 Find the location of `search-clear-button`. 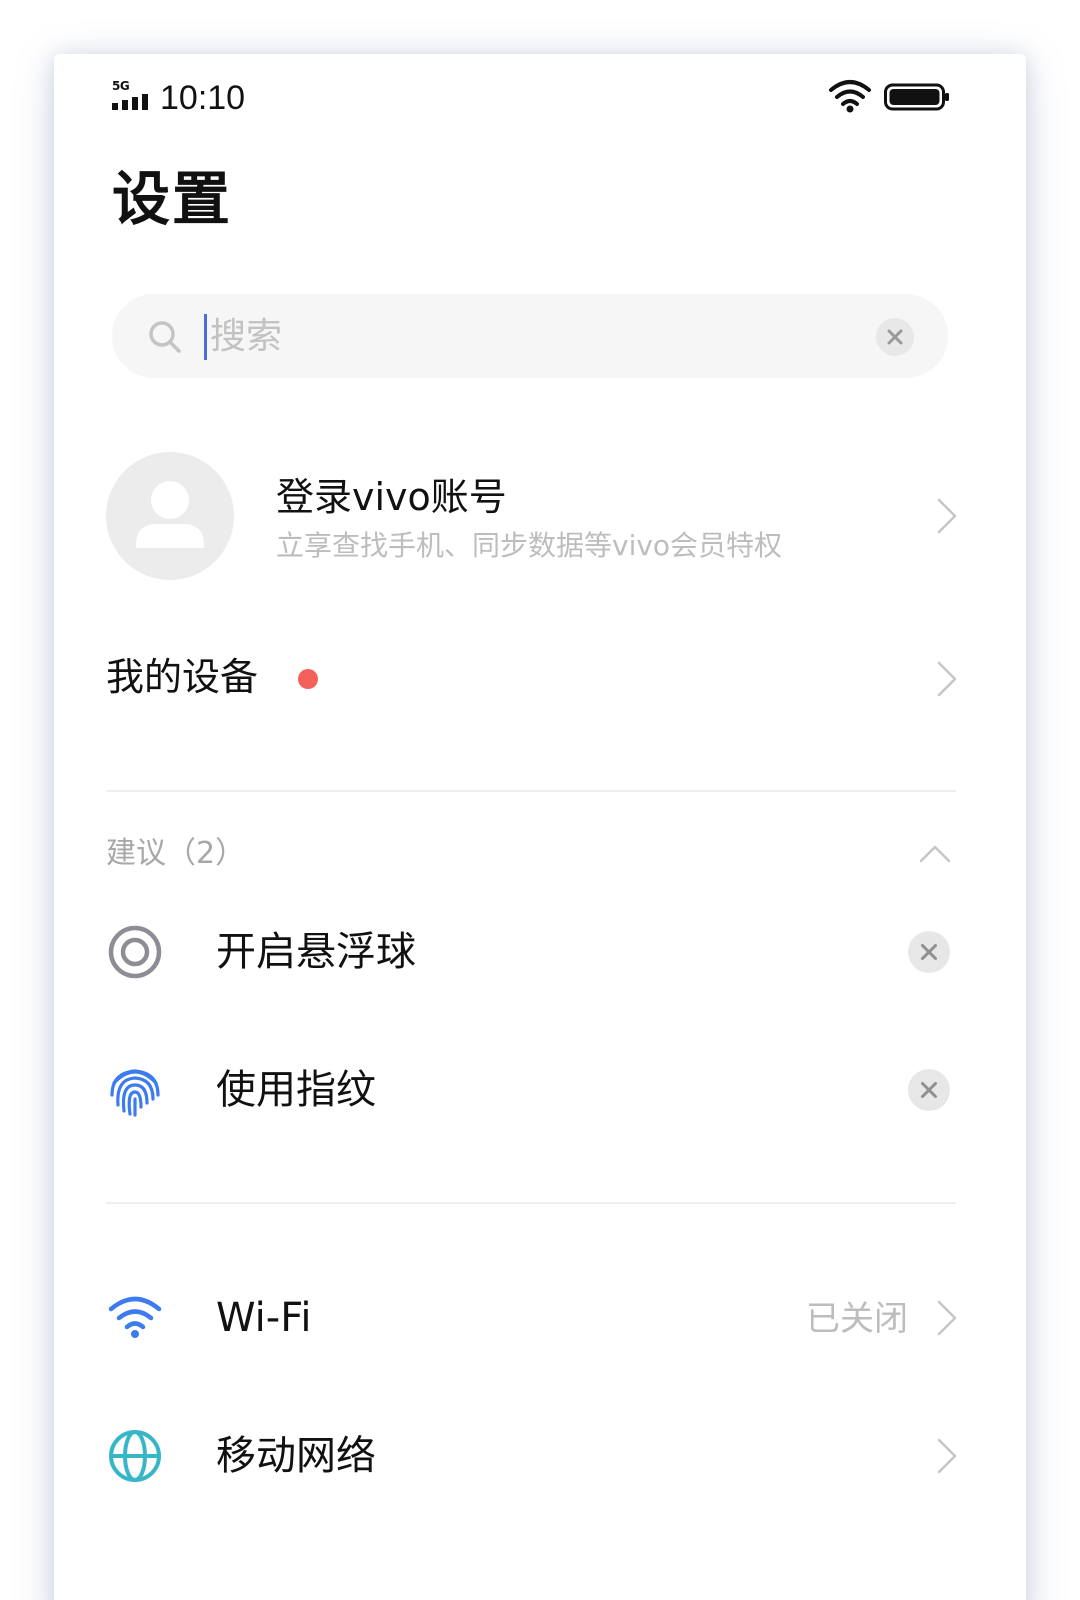

search-clear-button is located at coordinates (895, 337).